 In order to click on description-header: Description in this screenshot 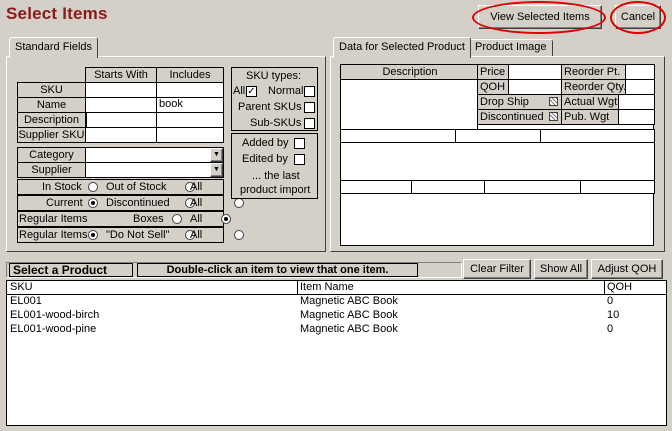, I will do `click(409, 72)`.